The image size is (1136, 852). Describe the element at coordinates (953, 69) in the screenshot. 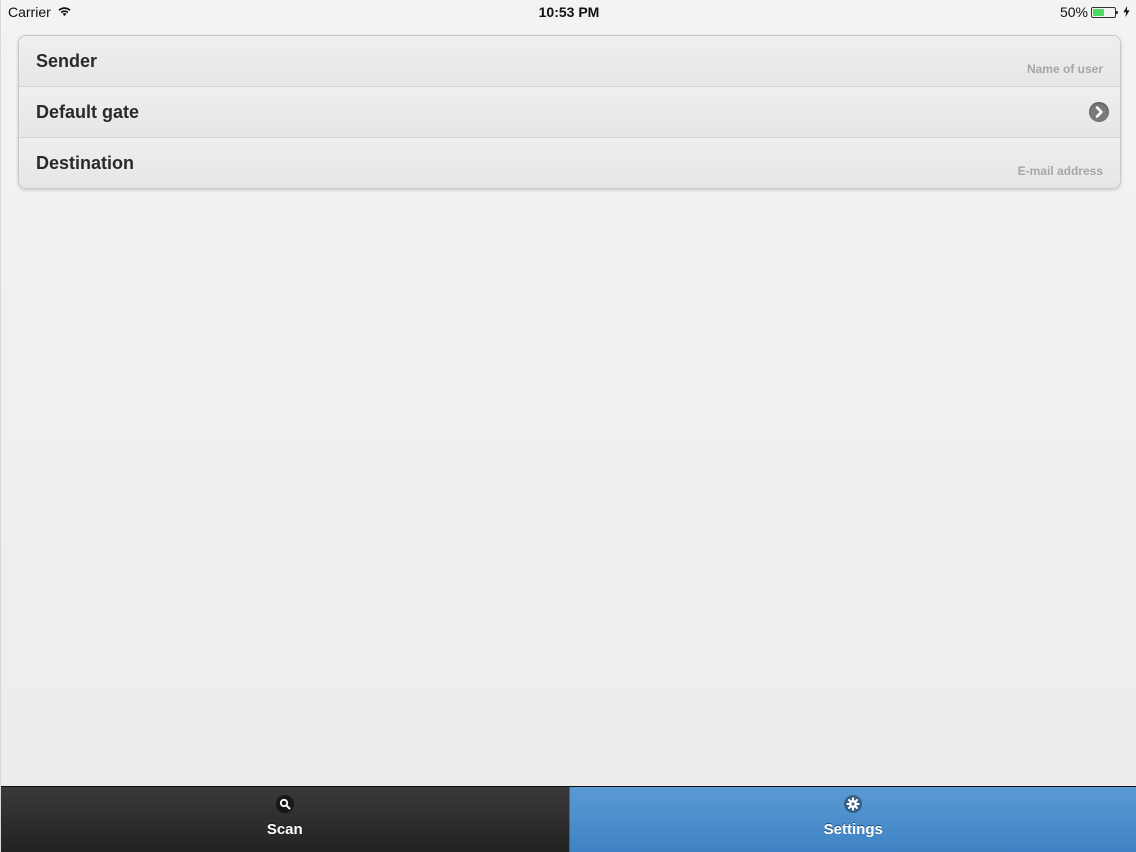

I see `sender-input` at that location.